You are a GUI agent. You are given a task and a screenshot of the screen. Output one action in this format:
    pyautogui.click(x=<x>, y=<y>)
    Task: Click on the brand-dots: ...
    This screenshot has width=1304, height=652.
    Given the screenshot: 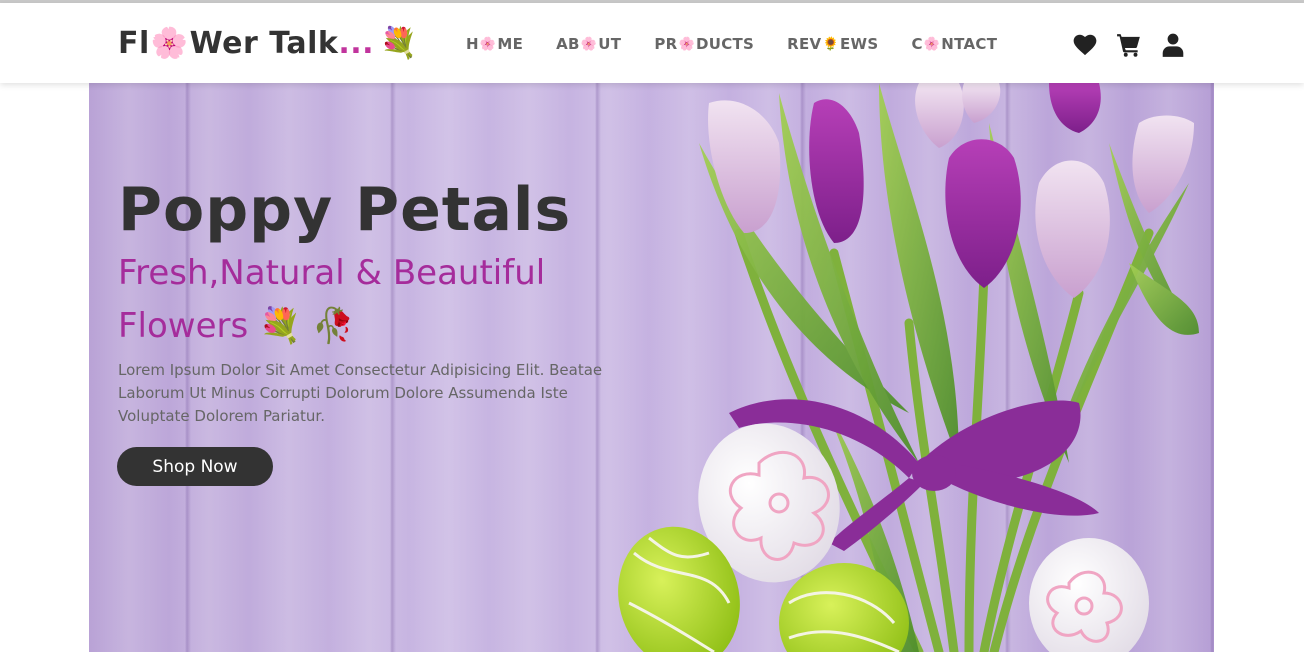 What is the action you would take?
    pyautogui.click(x=356, y=43)
    